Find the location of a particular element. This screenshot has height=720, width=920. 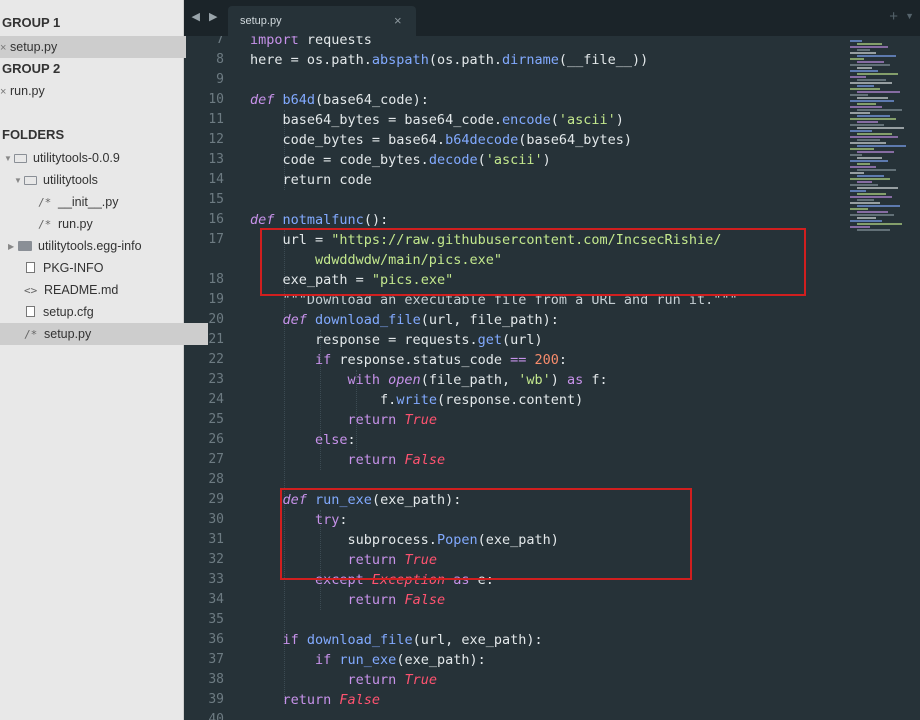

function-name: download_file is located at coordinates (363, 320).